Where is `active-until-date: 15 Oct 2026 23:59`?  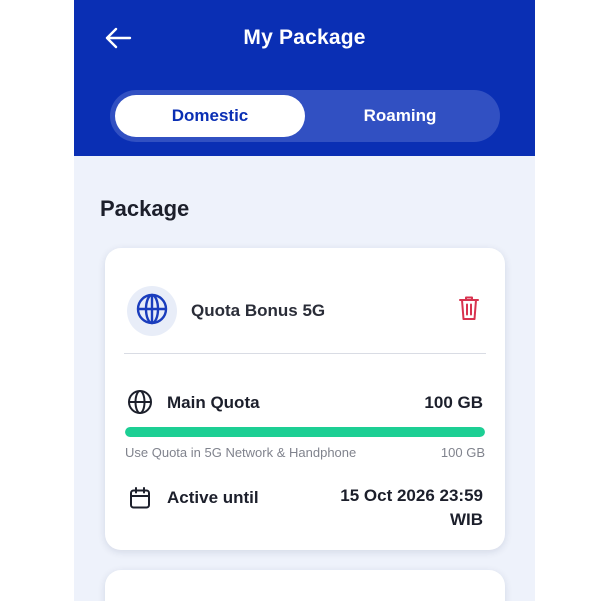 active-until-date: 15 Oct 2026 23:59 is located at coordinates (411, 495).